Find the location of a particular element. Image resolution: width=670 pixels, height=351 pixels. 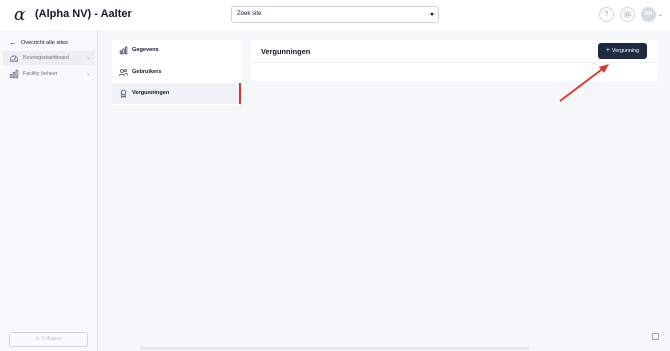

sidebar-item-label: Facility beheer is located at coordinates (40, 74).